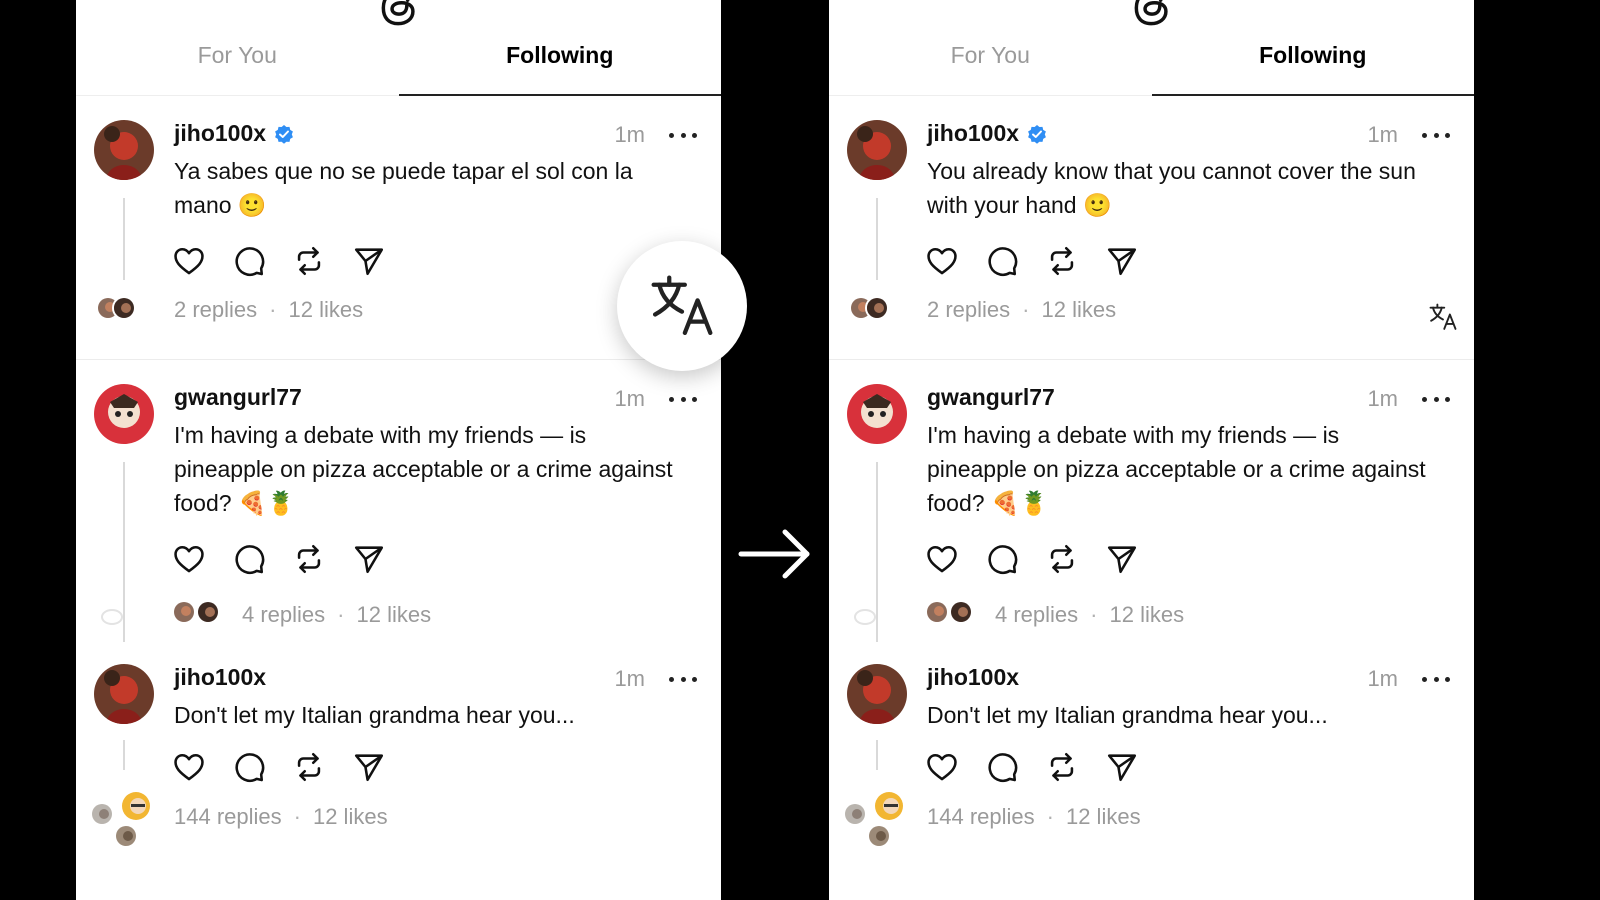 Image resolution: width=1600 pixels, height=900 pixels. What do you see at coordinates (682, 306) in the screenshot?
I see `translate-button` at bounding box center [682, 306].